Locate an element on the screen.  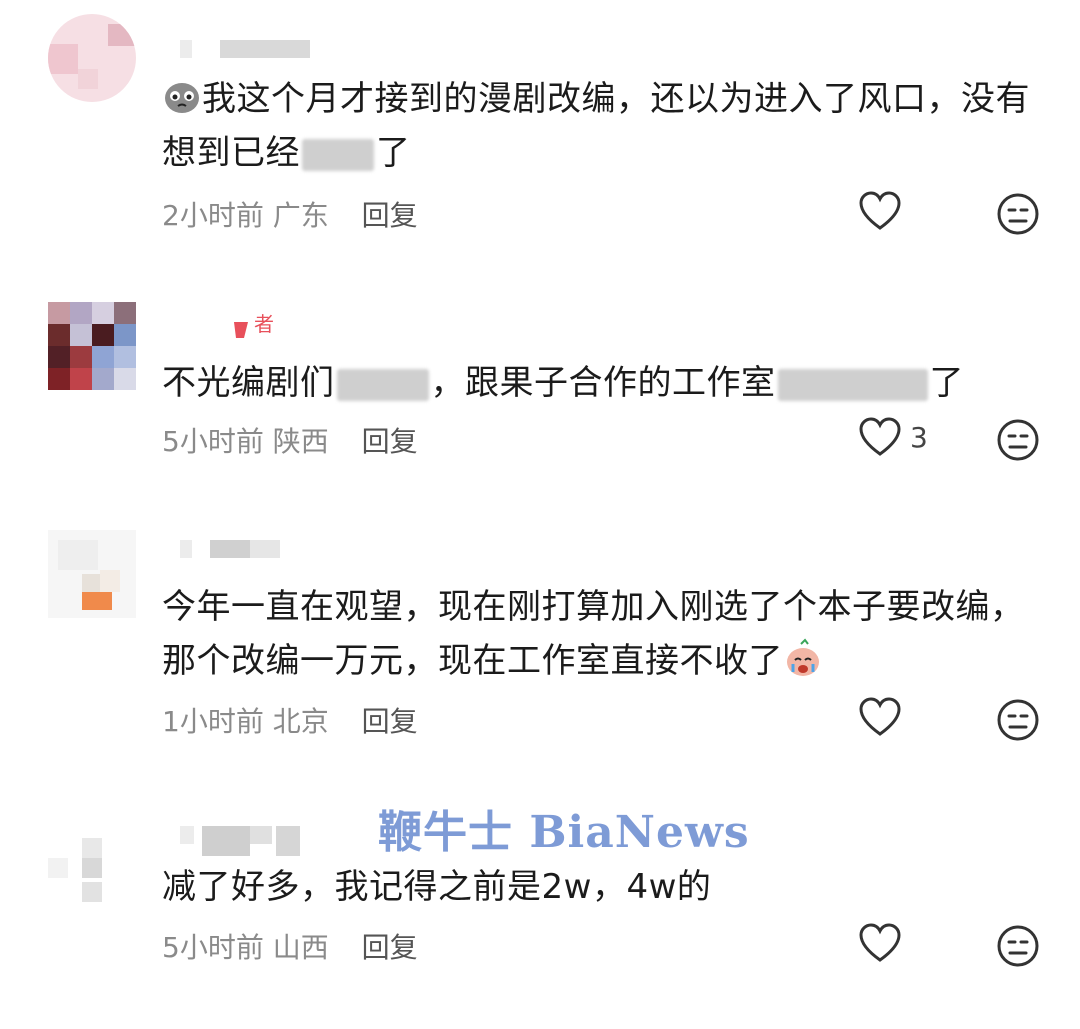
comment-meta: 2小时前 广东 回复 is located at coordinates (290, 214).